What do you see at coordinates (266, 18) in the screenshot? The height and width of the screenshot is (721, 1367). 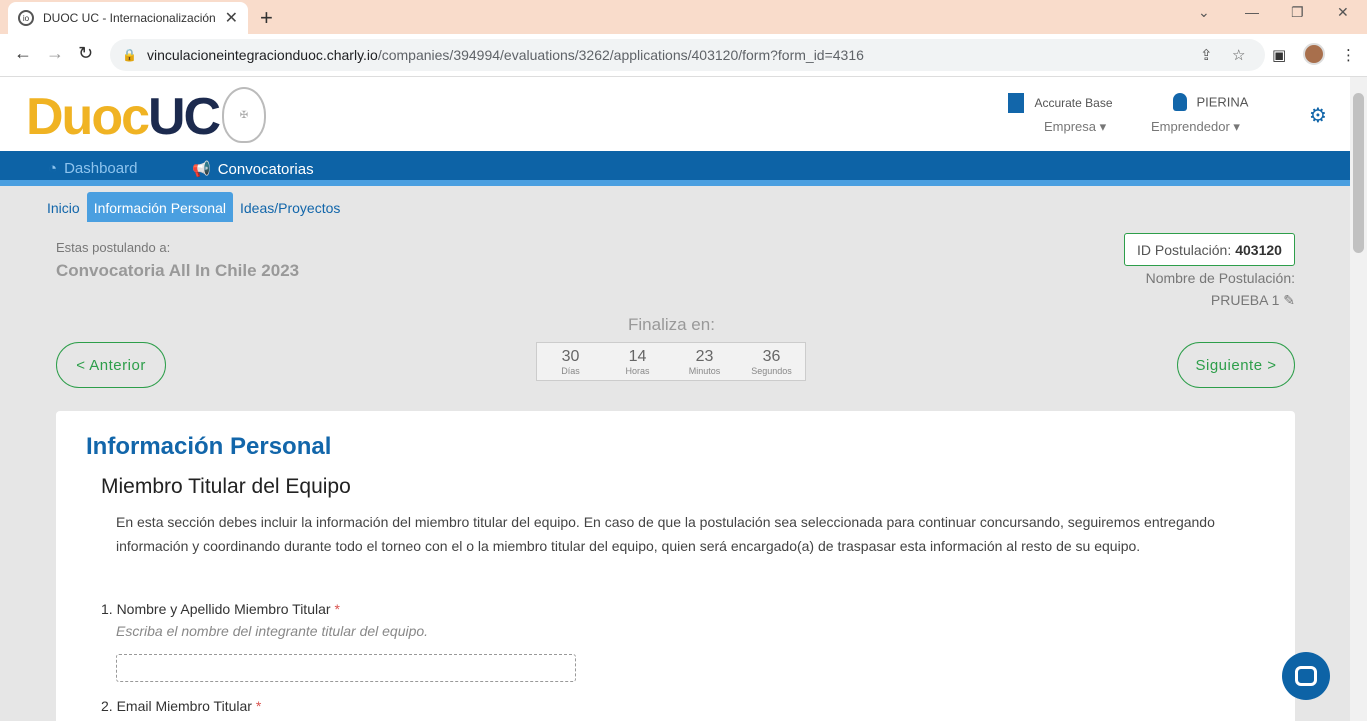 I see `new-tab-button: +` at bounding box center [266, 18].